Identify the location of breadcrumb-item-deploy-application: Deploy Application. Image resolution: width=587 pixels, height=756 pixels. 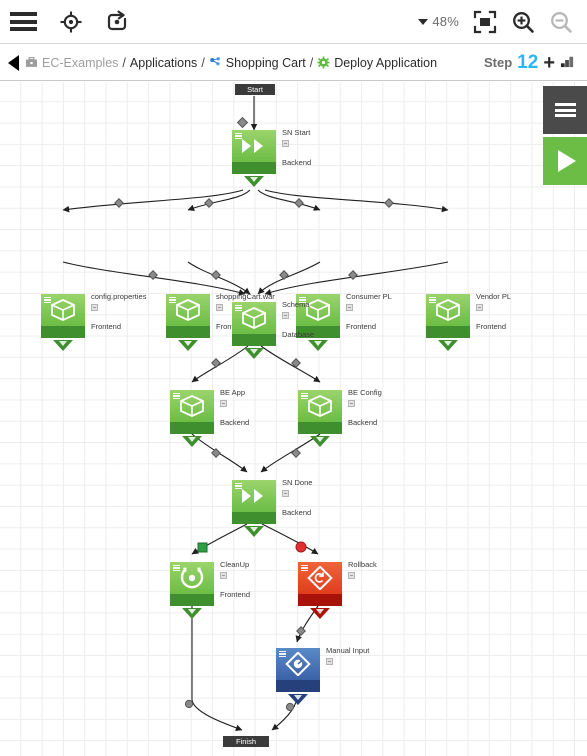
(385, 63).